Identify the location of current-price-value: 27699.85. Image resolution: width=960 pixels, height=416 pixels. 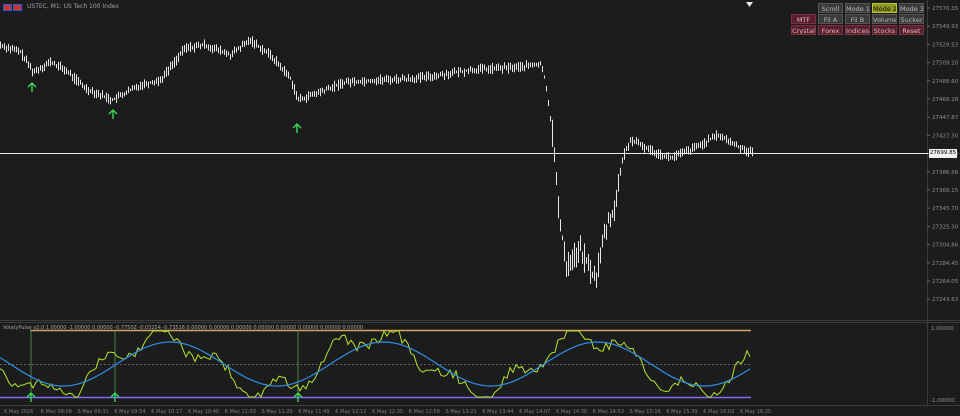
(943, 153).